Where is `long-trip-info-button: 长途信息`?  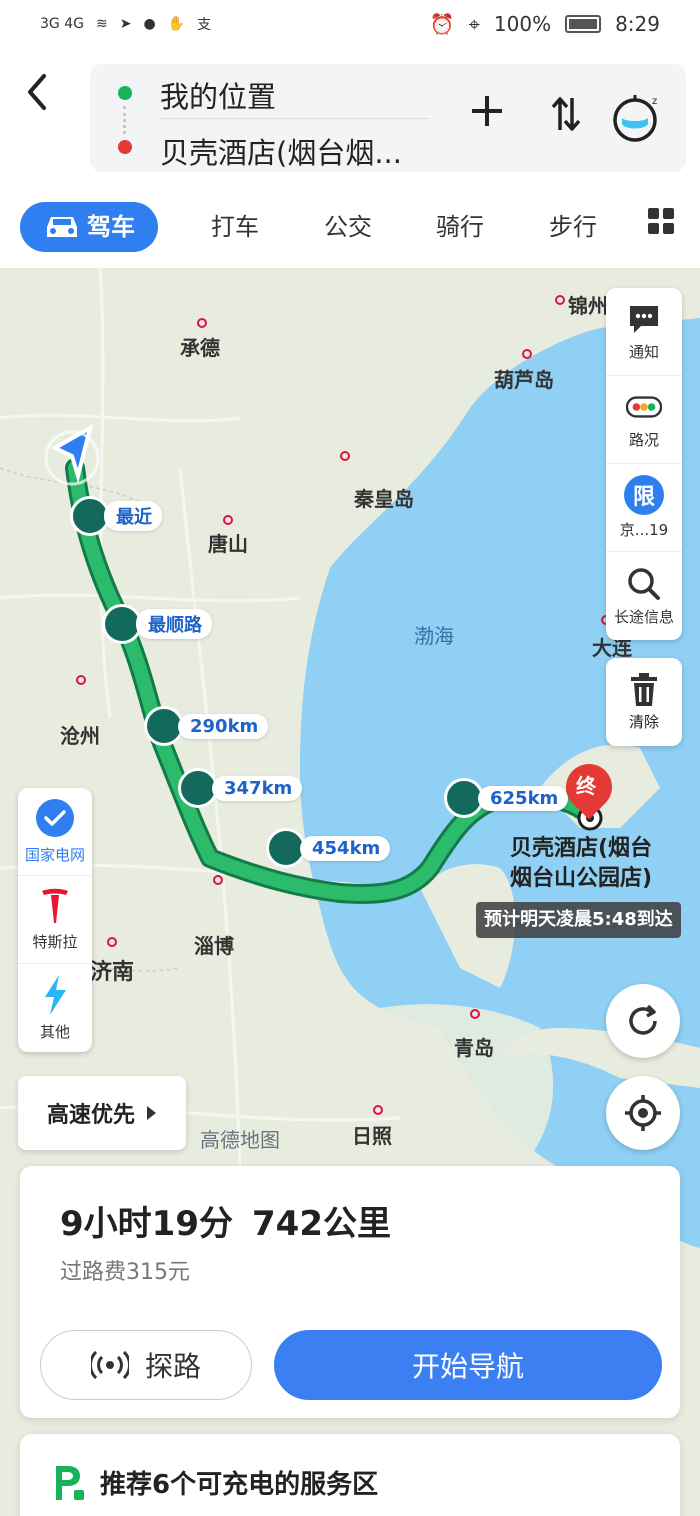
long-trip-info-button: 长途信息 is located at coordinates (644, 596).